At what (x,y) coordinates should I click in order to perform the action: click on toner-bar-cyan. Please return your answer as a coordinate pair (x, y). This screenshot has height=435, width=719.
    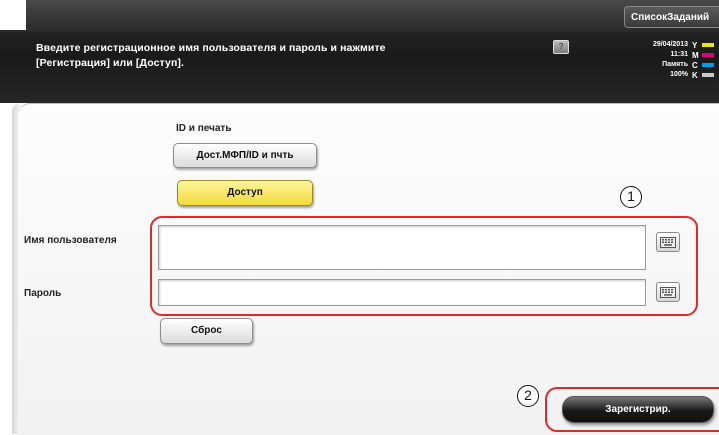
    Looking at the image, I should click on (708, 65).